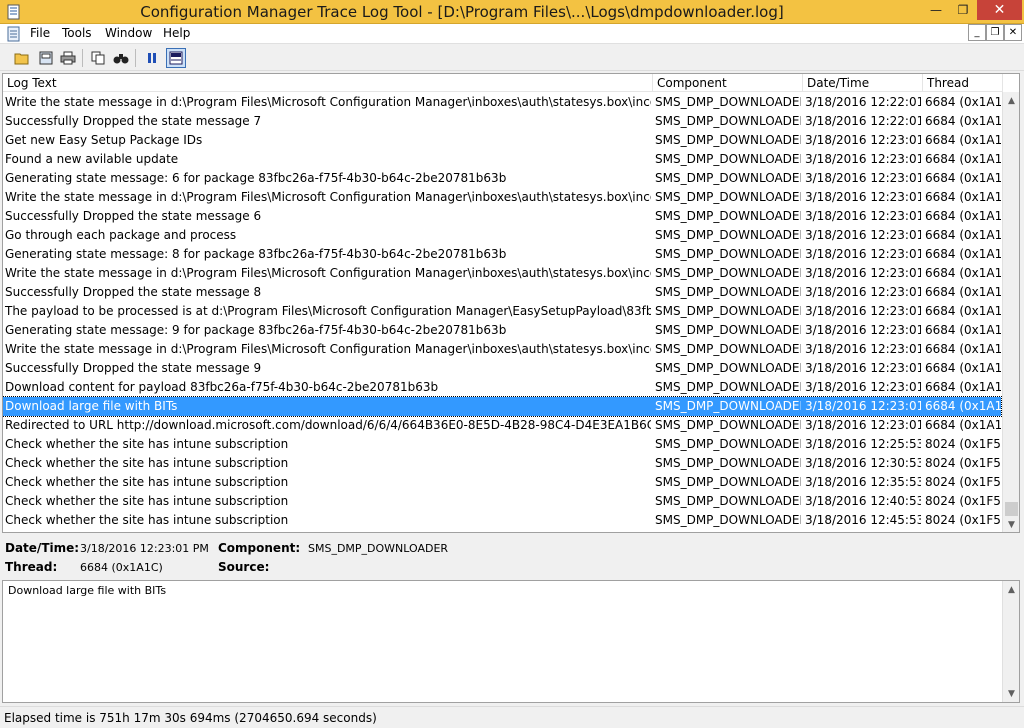 This screenshot has width=1024, height=728. I want to click on column-log-text: Log Text, so click(328, 83).